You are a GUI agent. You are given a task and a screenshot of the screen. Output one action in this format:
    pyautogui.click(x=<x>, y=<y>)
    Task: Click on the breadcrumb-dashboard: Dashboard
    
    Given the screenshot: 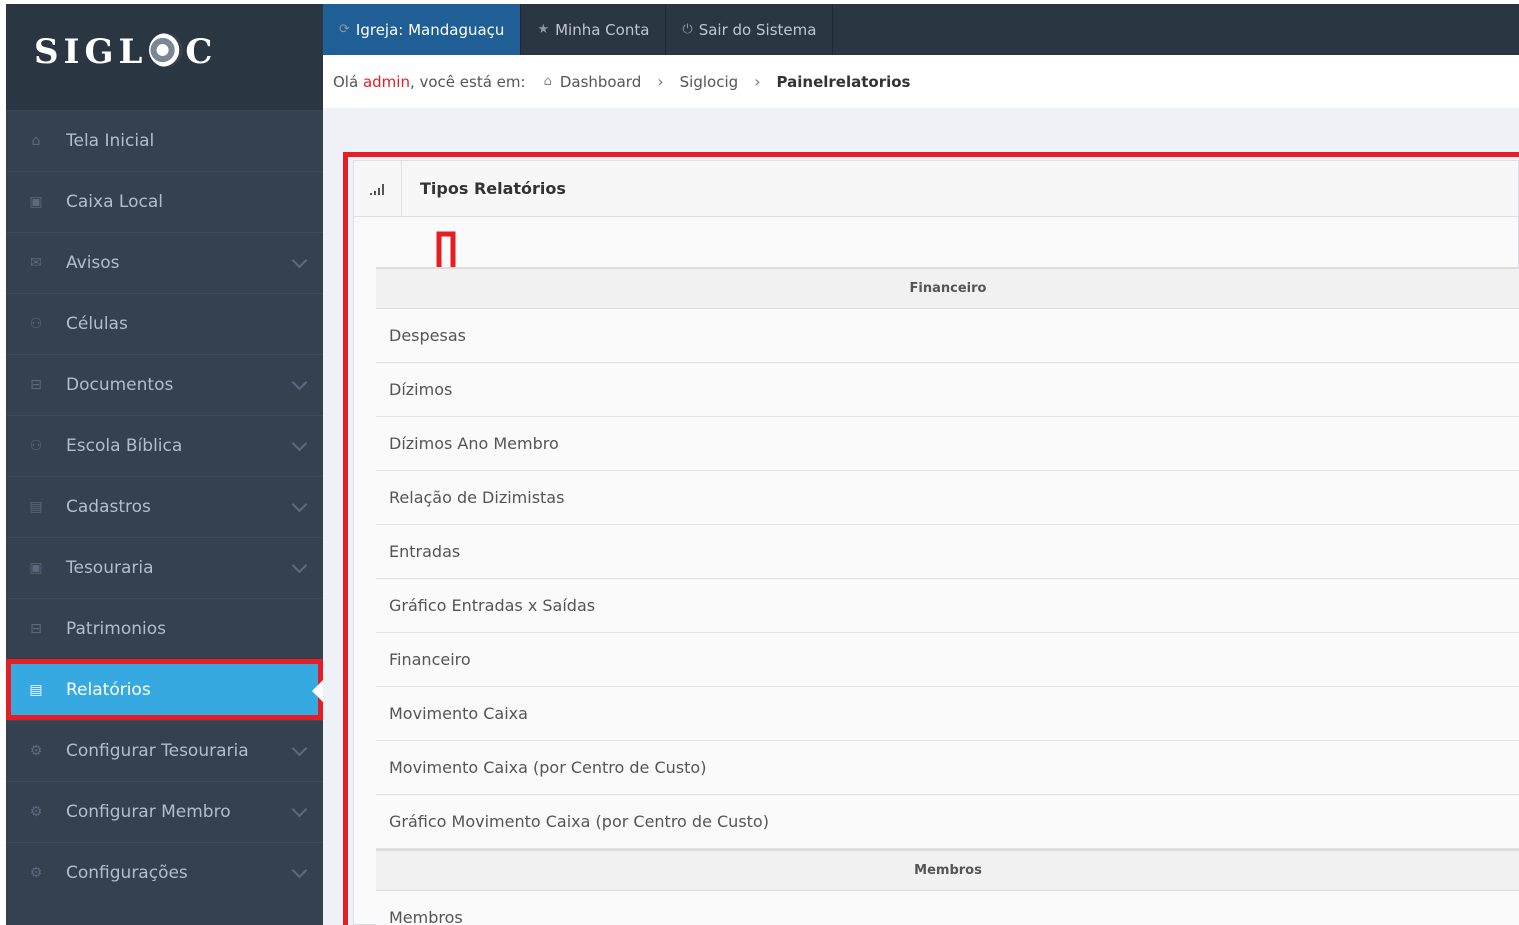 What is the action you would take?
    pyautogui.click(x=600, y=82)
    